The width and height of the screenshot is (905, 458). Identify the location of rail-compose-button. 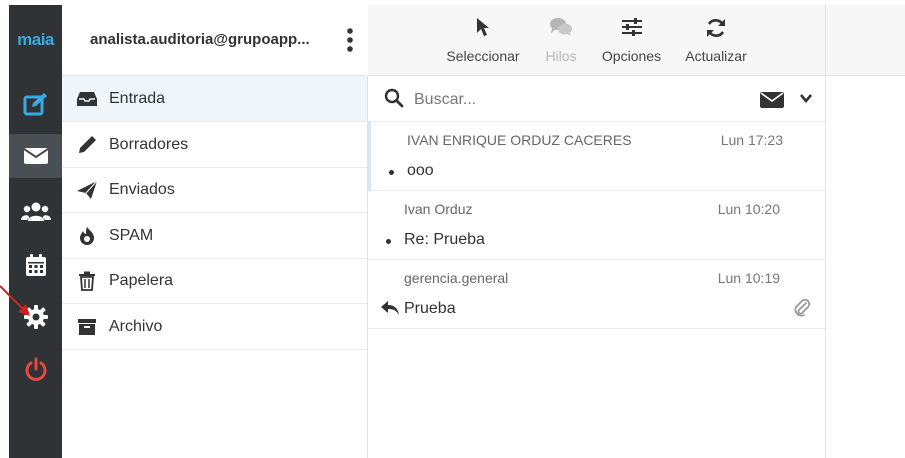
(35, 104).